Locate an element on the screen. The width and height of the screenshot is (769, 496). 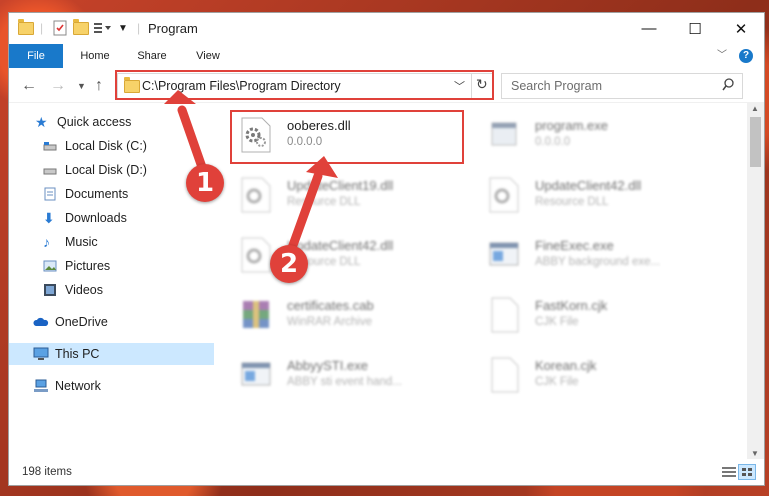
arrow-to-file is located at coordinates (305, 212).